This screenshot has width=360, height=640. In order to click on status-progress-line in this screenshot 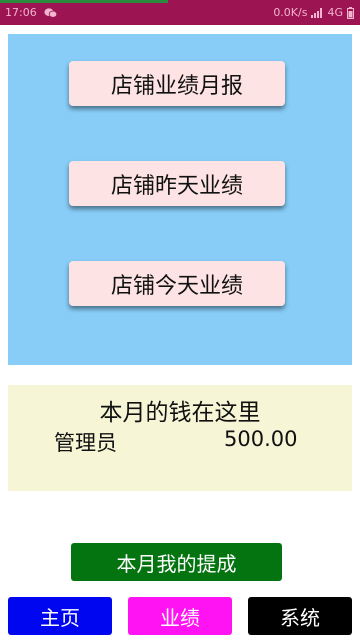, I will do `click(84, 1)`.